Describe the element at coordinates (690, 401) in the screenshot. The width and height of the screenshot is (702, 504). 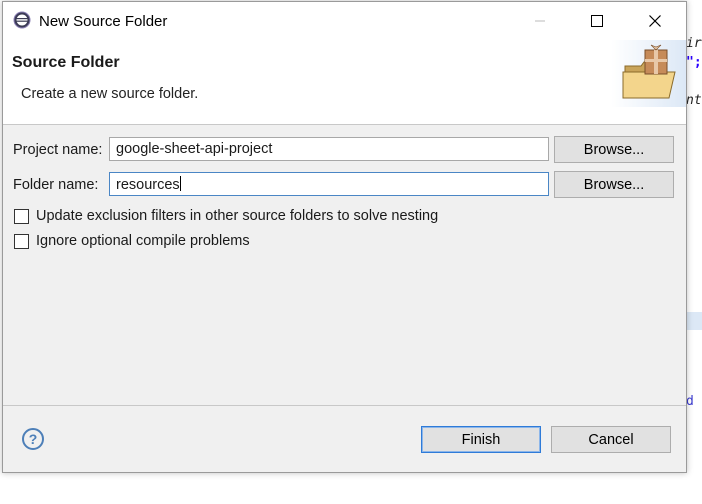
I see `background-text: d` at that location.